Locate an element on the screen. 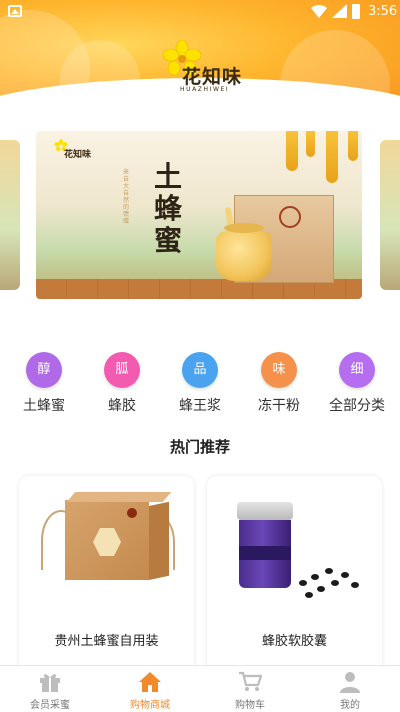 Image resolution: width=400 pixels, height=712 pixels. tab-member-honey: 会员采蜜 is located at coordinates (50, 689).